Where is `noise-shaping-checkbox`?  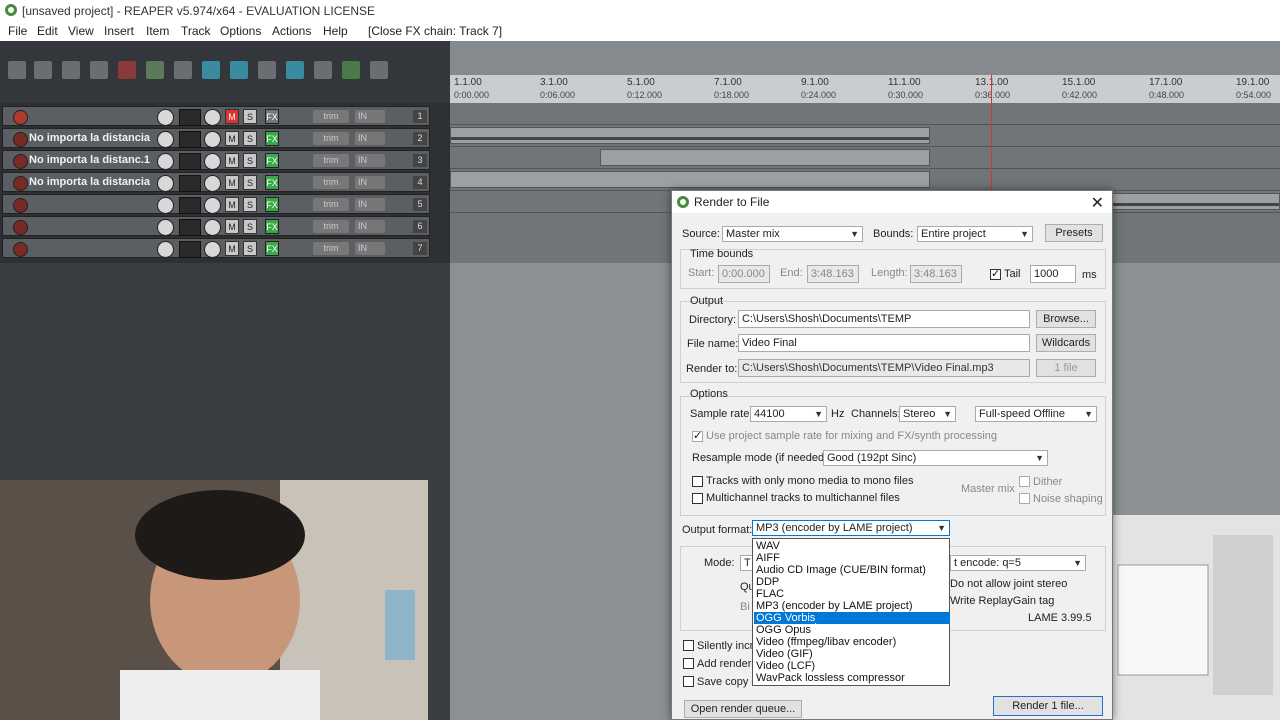 noise-shaping-checkbox is located at coordinates (1024, 498).